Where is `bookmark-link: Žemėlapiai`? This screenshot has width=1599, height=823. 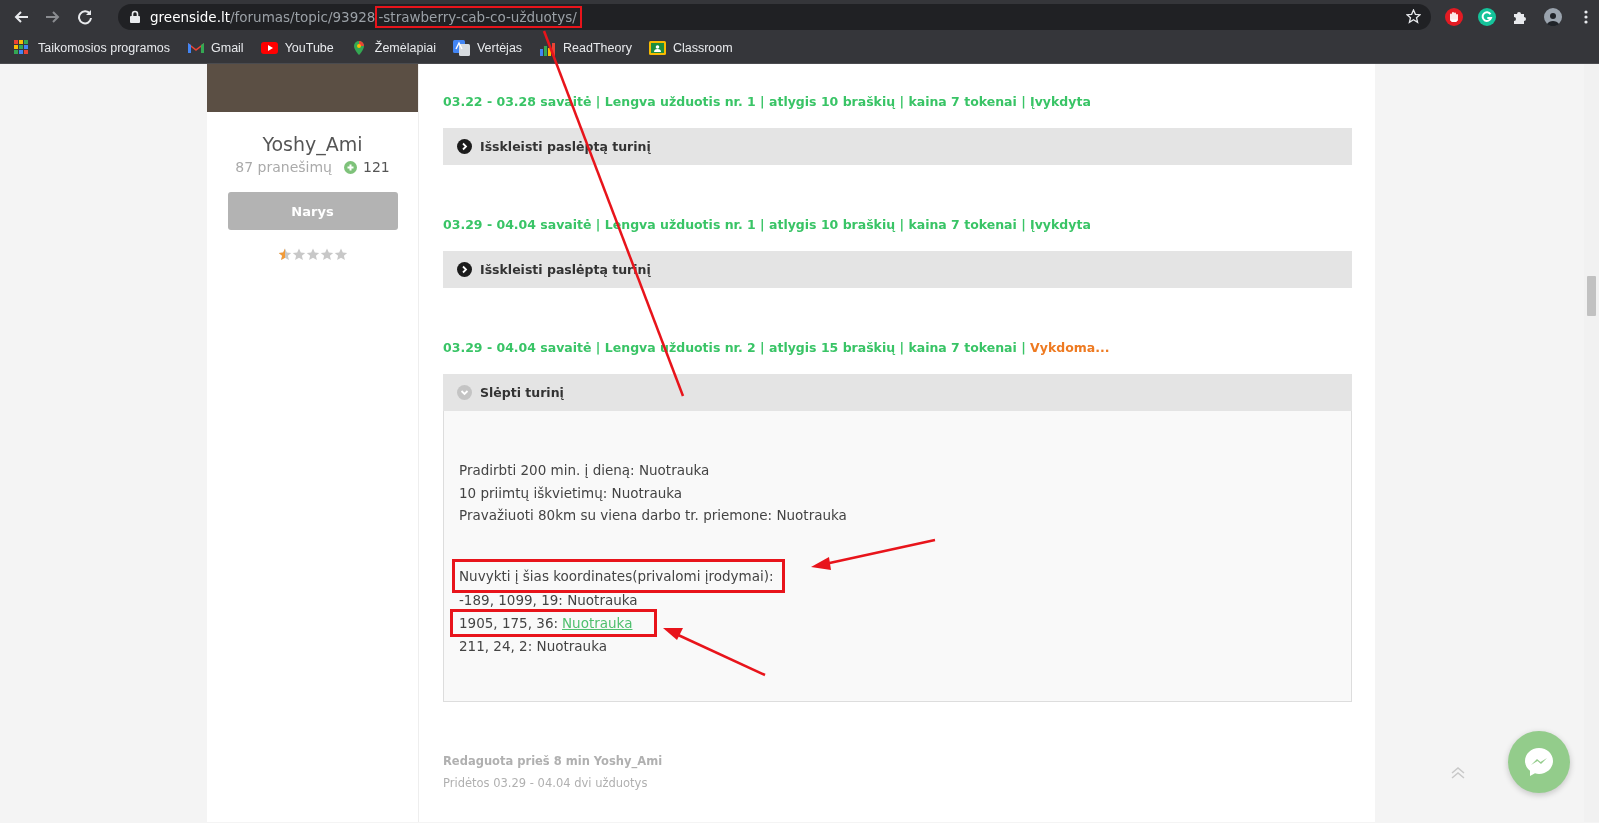 bookmark-link: Žemėlapiai is located at coordinates (393, 48).